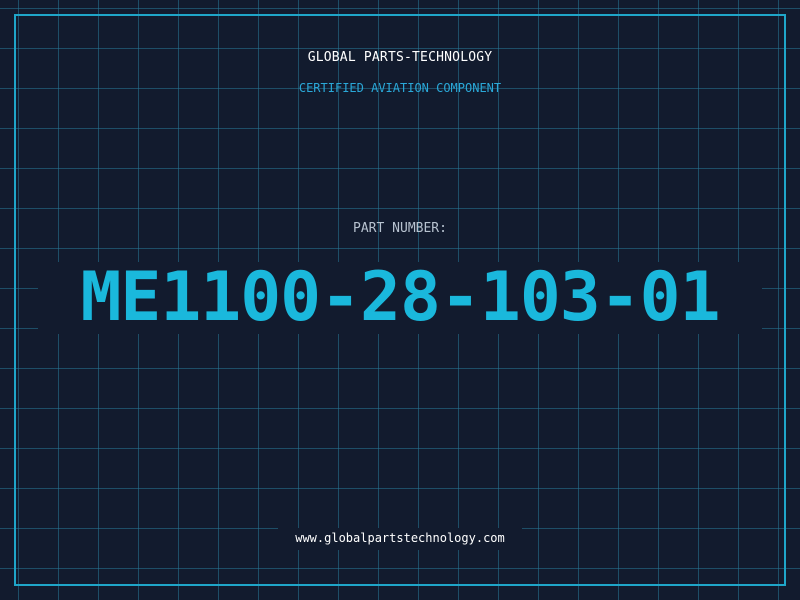 The height and width of the screenshot is (600, 800). What do you see at coordinates (400, 538) in the screenshot?
I see `website-url: www.globalpartstechnology.com` at bounding box center [400, 538].